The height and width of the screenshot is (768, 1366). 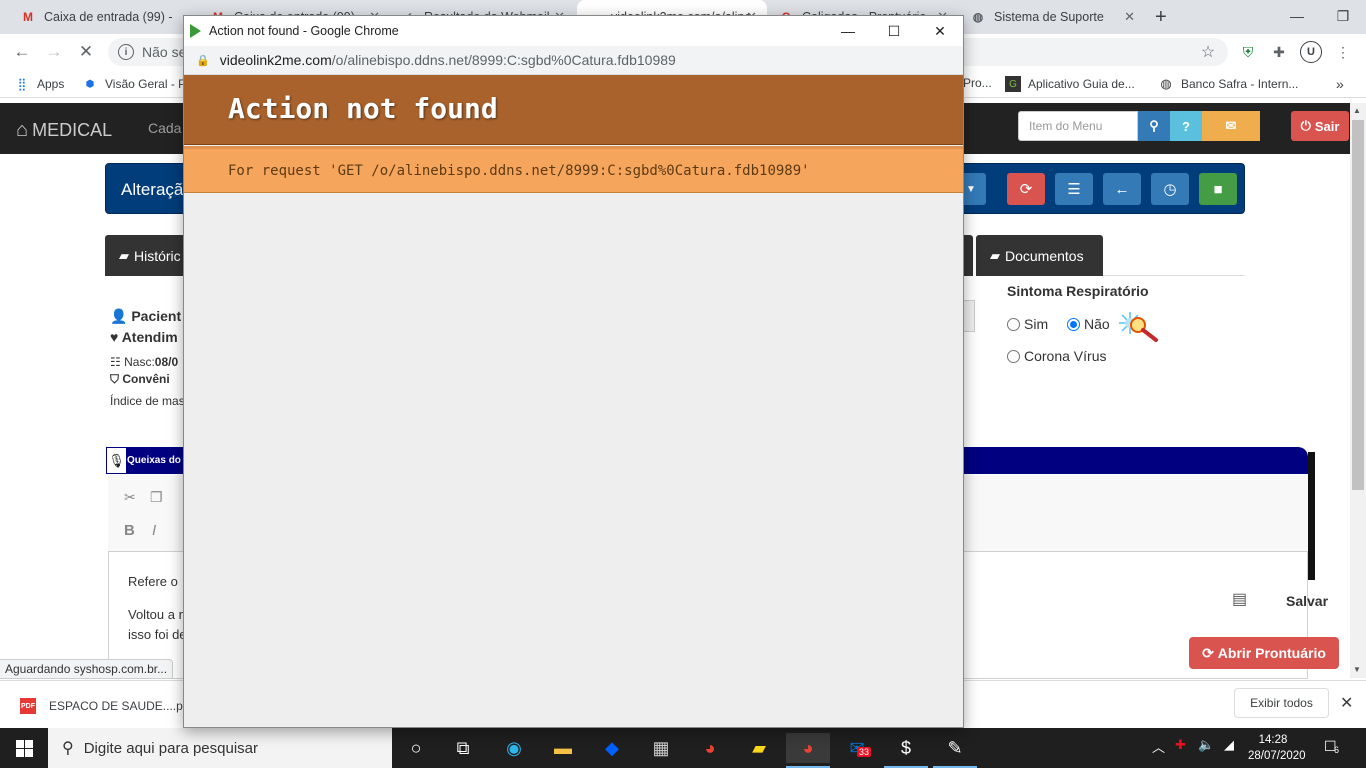 I want to click on puzzle-extension-icon: ✚, so click(x=1279, y=52).